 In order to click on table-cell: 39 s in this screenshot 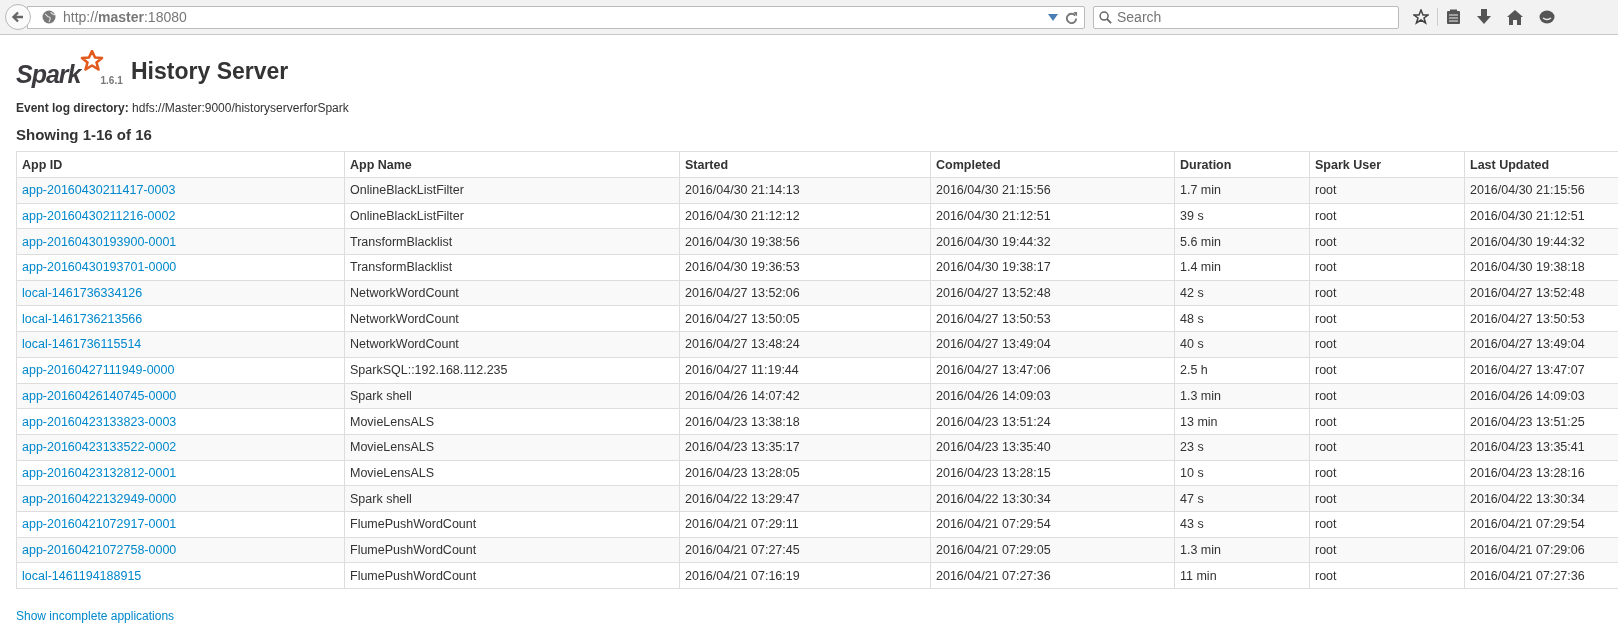, I will do `click(1242, 216)`.